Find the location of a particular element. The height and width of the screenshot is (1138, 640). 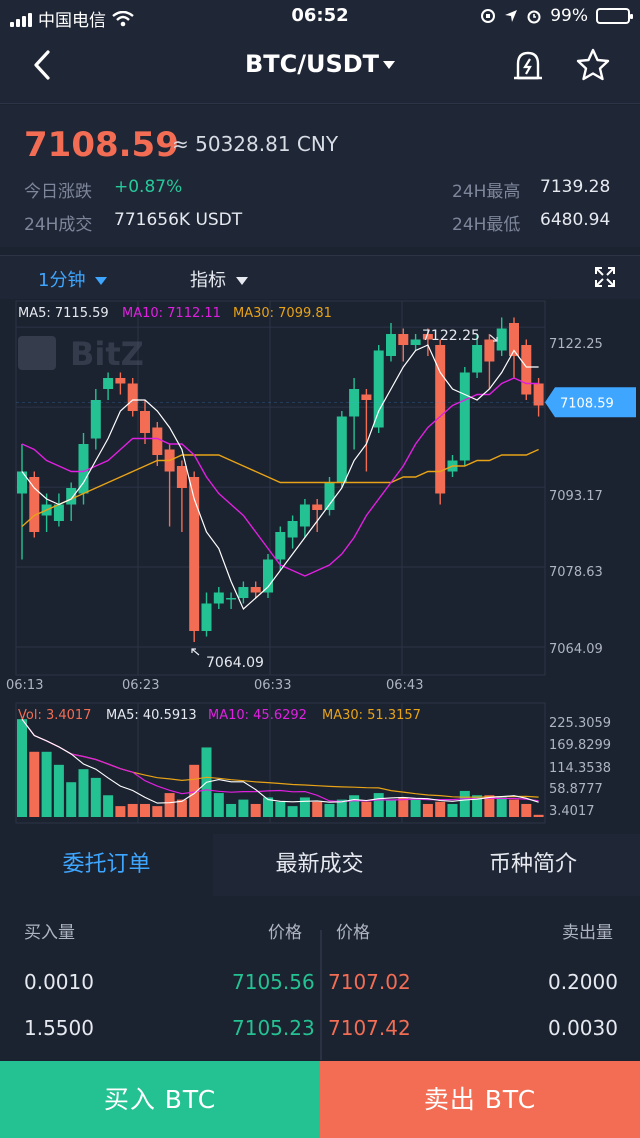

sell-price-header: 价格 is located at coordinates (353, 933).